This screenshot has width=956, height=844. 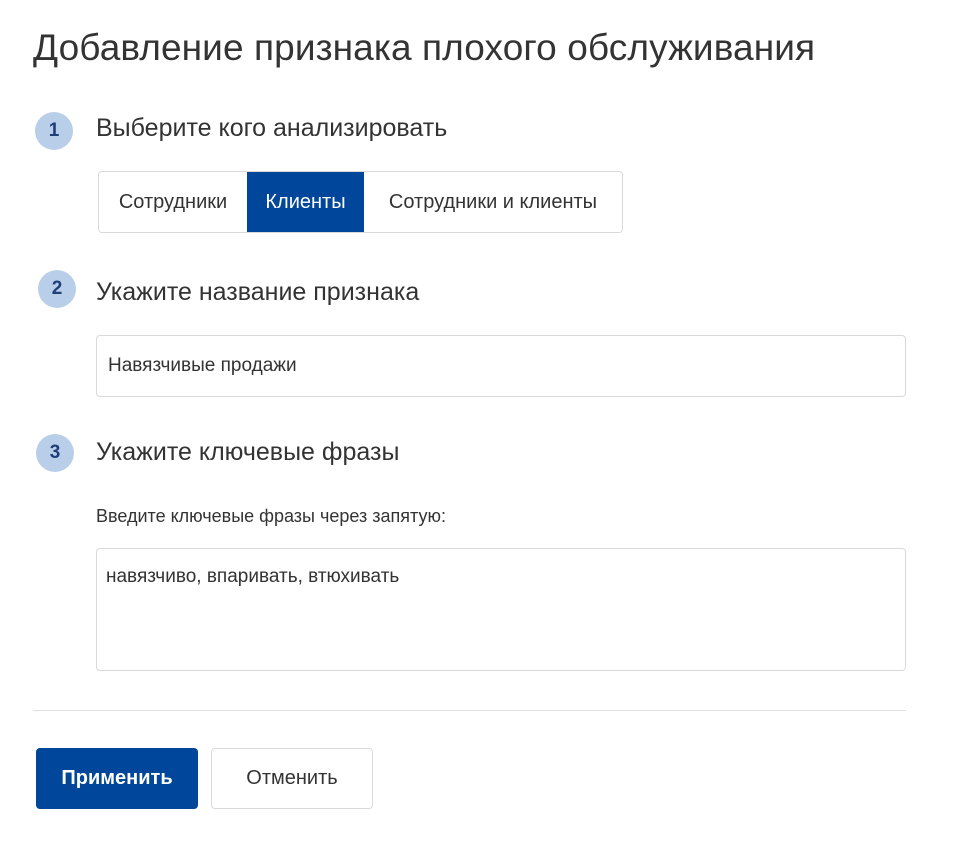 I want to click on target-segmented-control: Сотрудники Клиенты Сотрудники и клиенты, so click(x=360, y=202).